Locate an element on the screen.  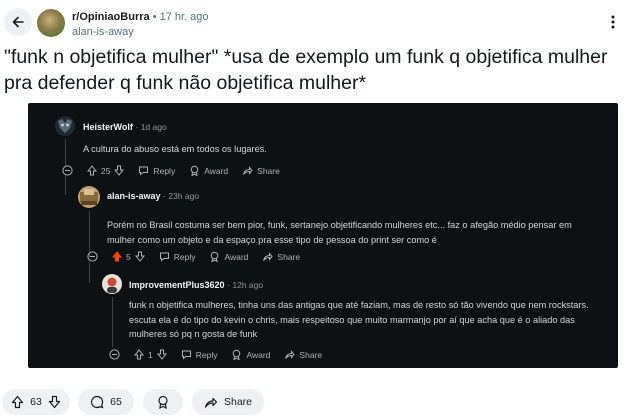
vote-pill: 63 is located at coordinates (36, 402).